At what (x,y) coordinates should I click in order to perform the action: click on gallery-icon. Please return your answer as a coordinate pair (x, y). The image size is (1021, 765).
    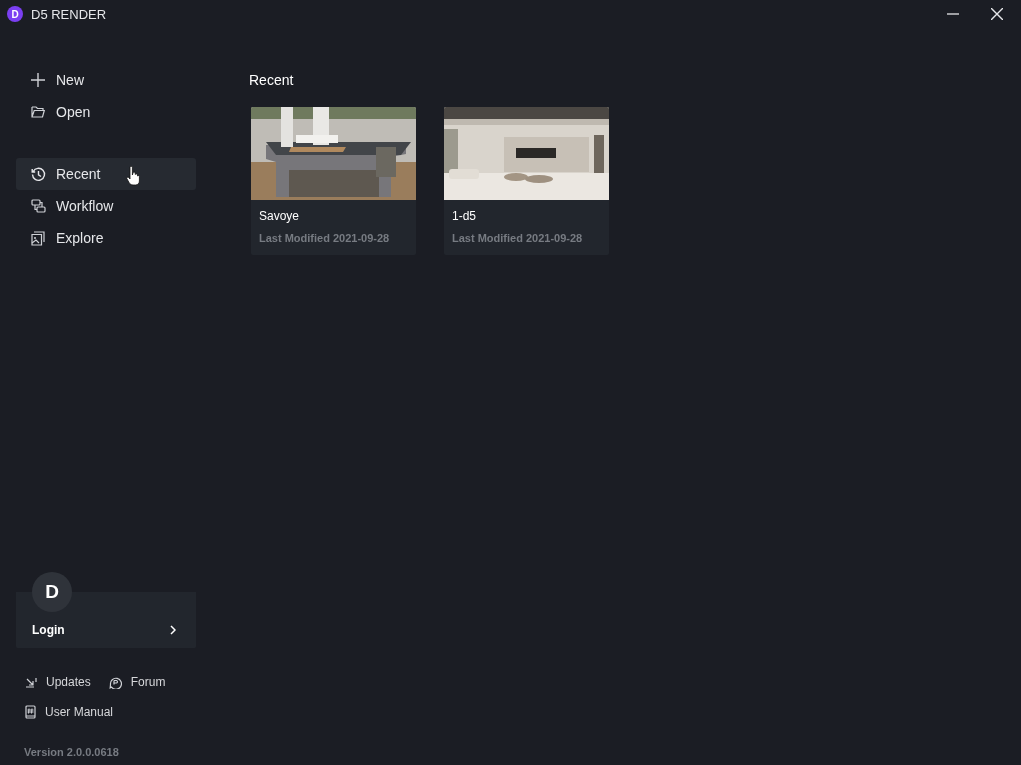
    Looking at the image, I should click on (38, 238).